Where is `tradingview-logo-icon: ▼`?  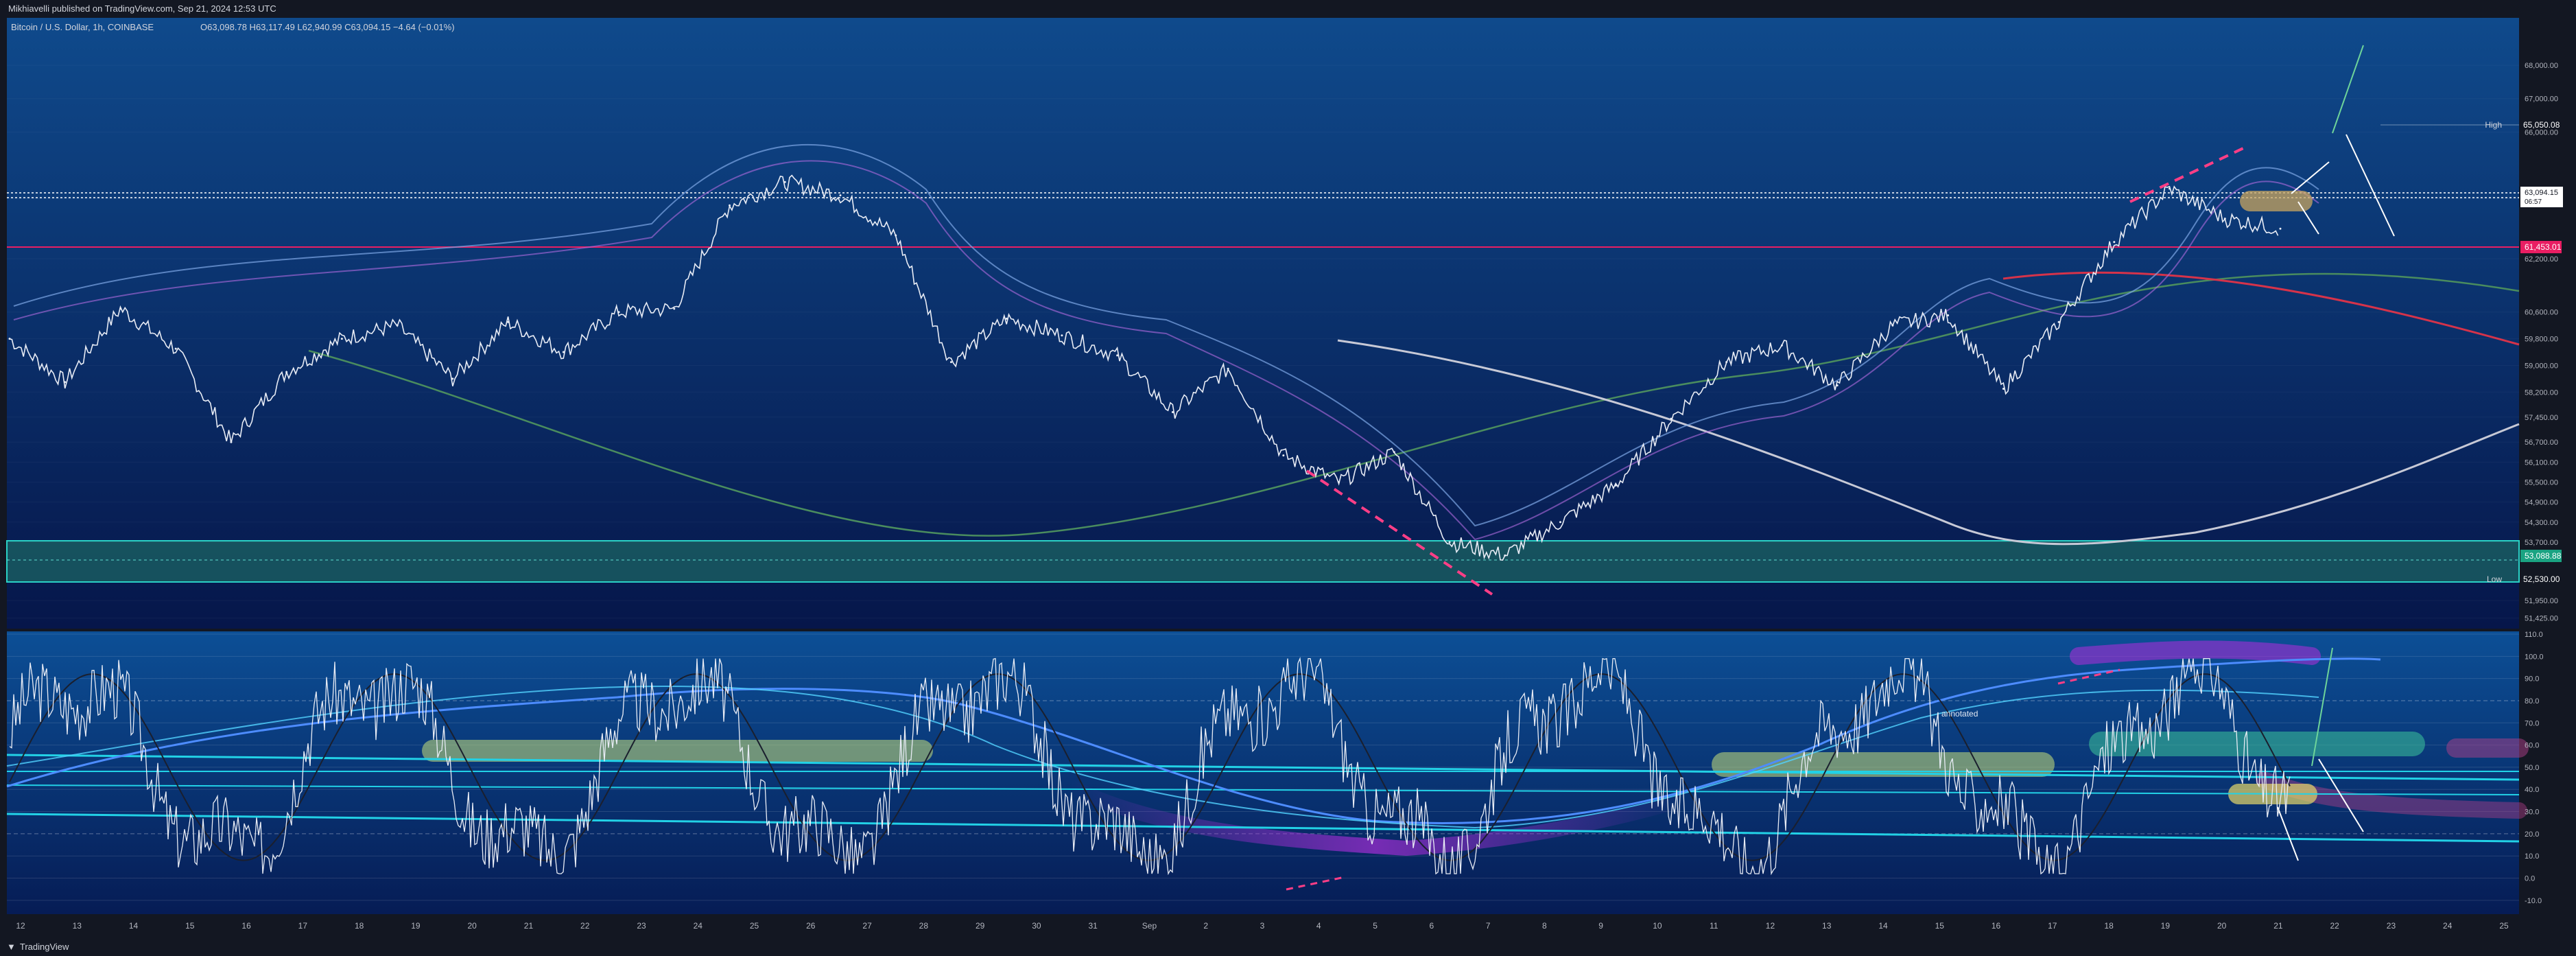 tradingview-logo-icon: ▼ is located at coordinates (11, 947).